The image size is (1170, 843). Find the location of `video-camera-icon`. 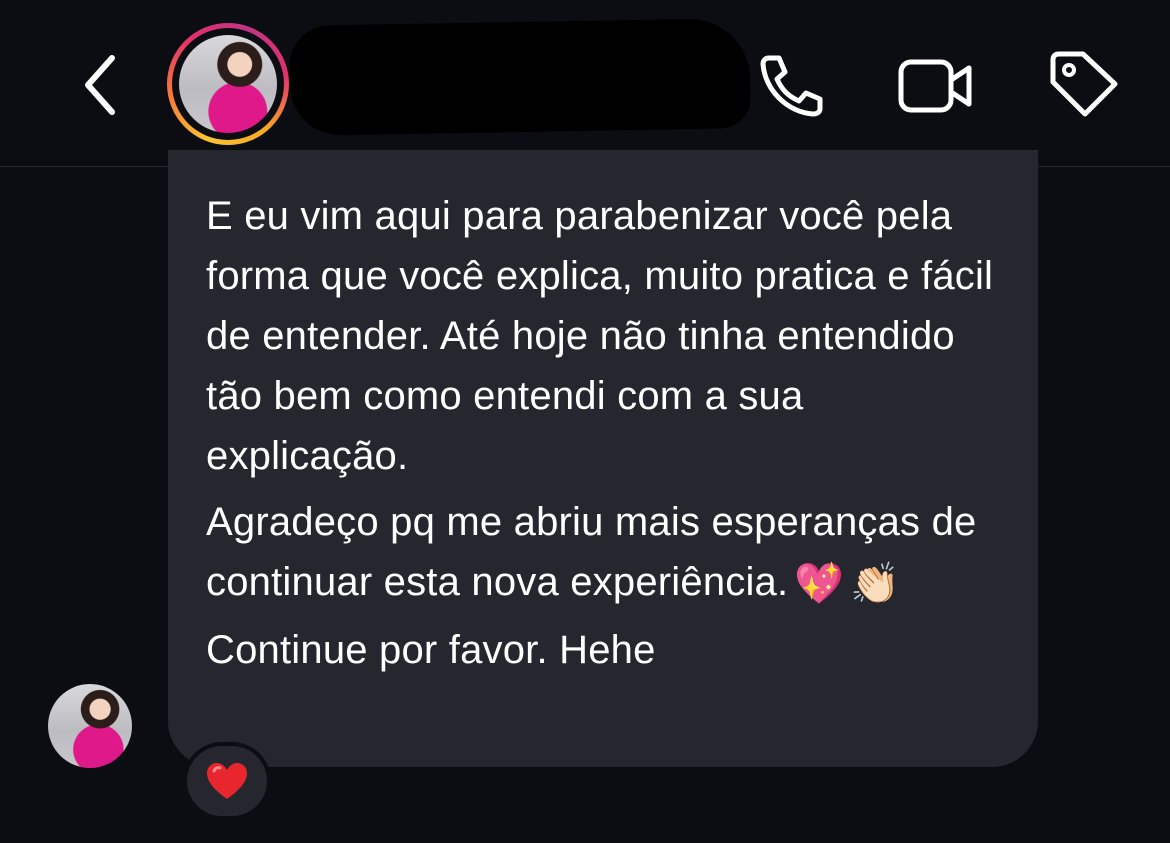

video-camera-icon is located at coordinates (935, 86).